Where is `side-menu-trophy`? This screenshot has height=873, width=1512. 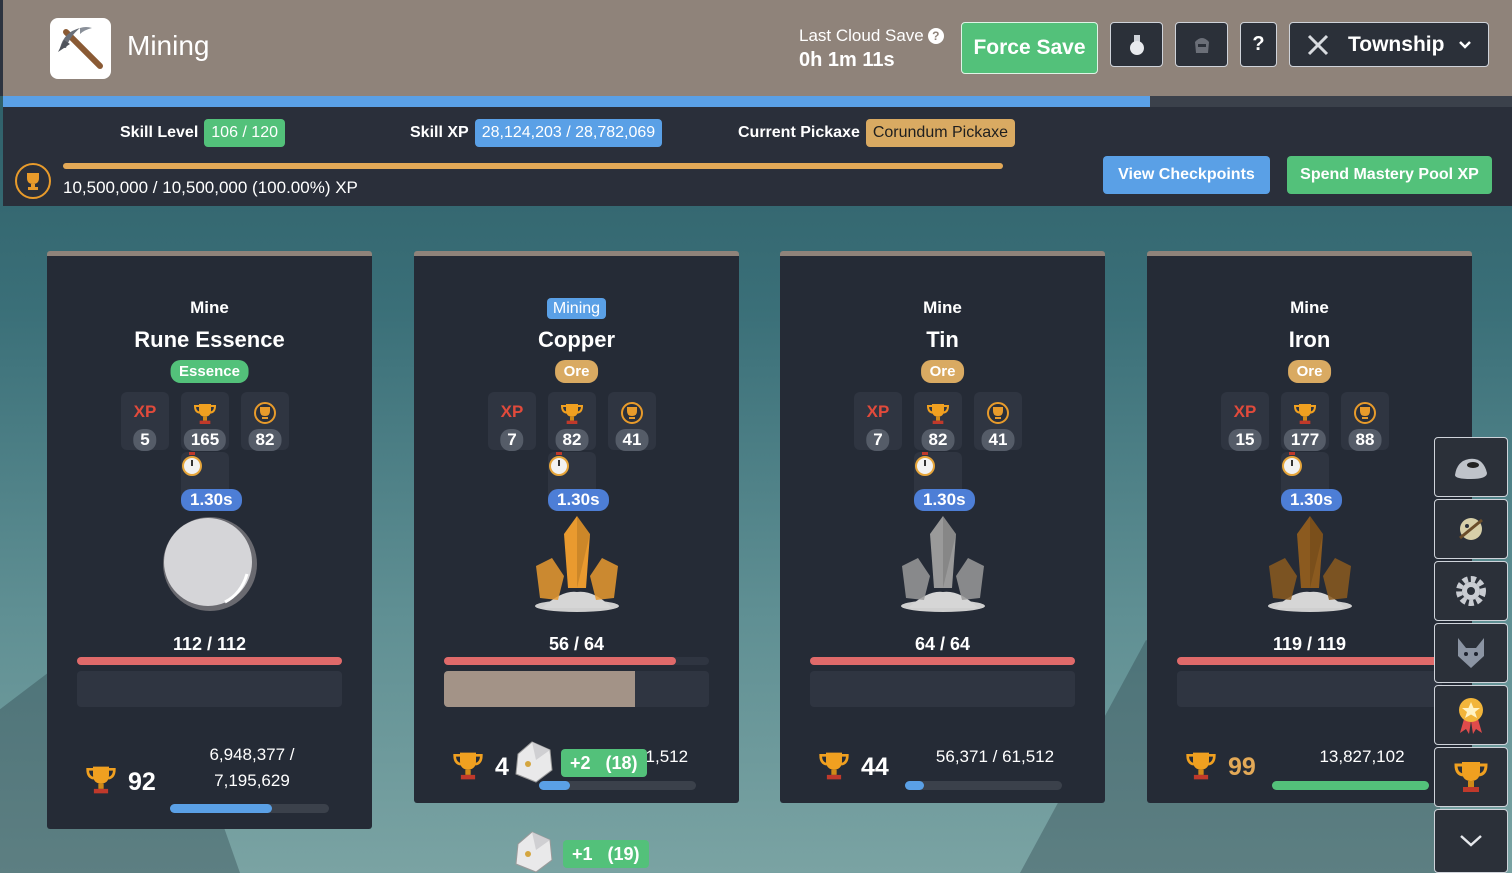 side-menu-trophy is located at coordinates (1471, 777).